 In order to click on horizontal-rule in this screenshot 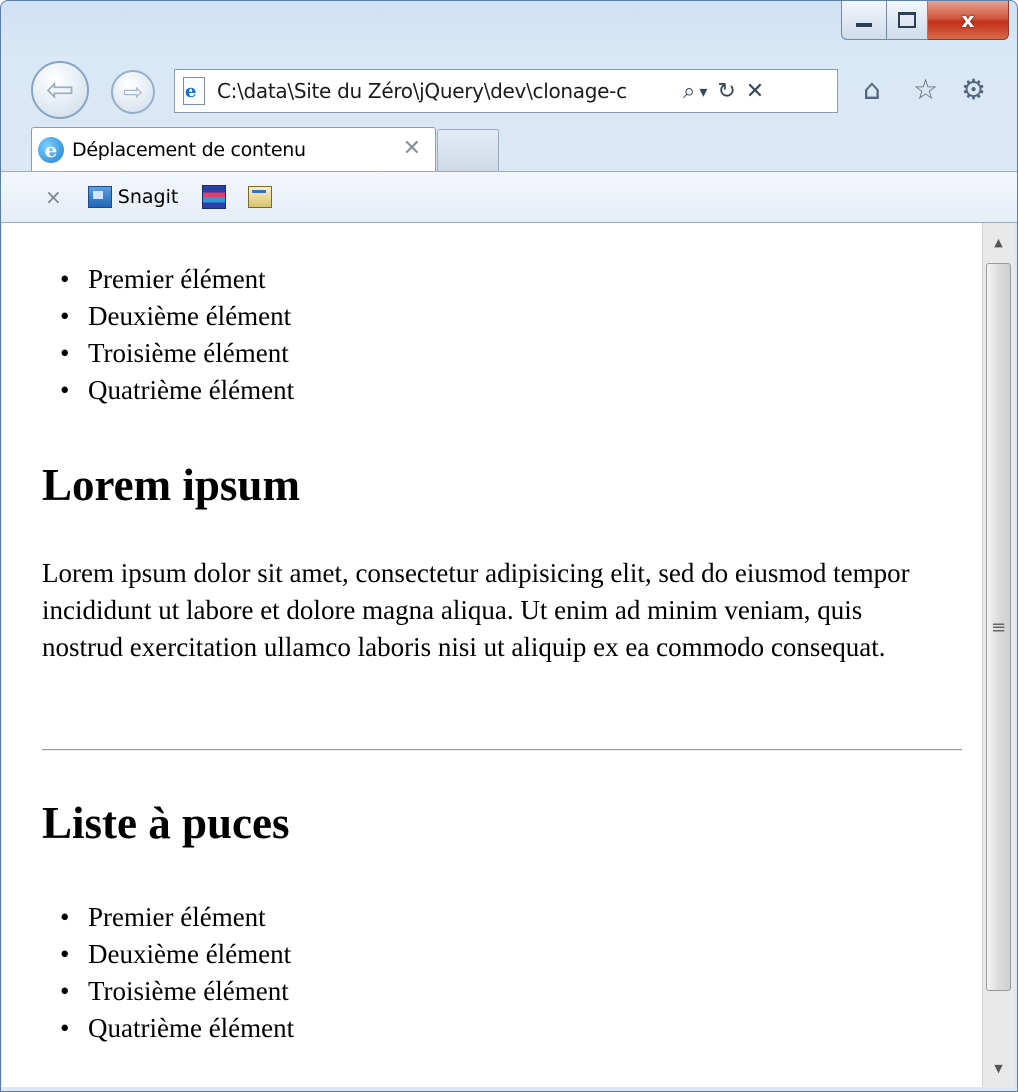, I will do `click(502, 750)`.